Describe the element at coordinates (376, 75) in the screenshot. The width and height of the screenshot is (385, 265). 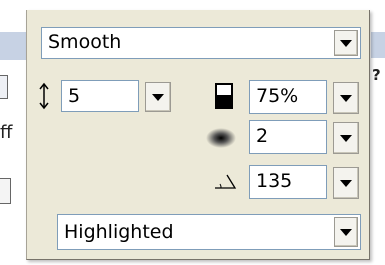
I see `help-icon: ?` at that location.